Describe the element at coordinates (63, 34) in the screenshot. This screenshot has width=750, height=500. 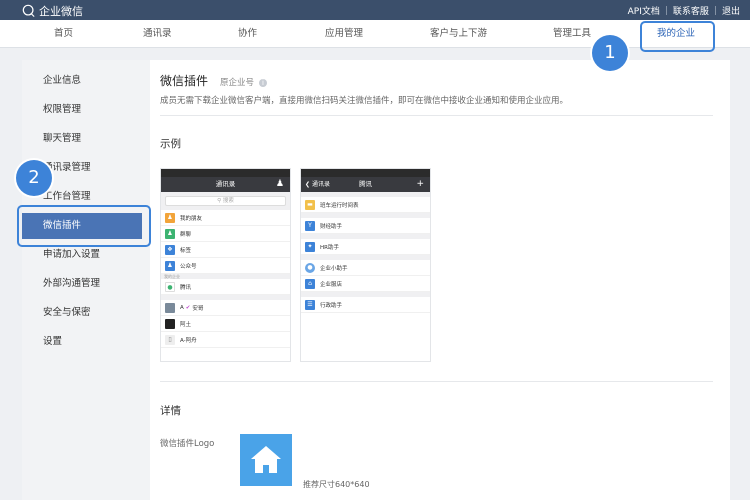
I see `nav-home: 首页` at that location.